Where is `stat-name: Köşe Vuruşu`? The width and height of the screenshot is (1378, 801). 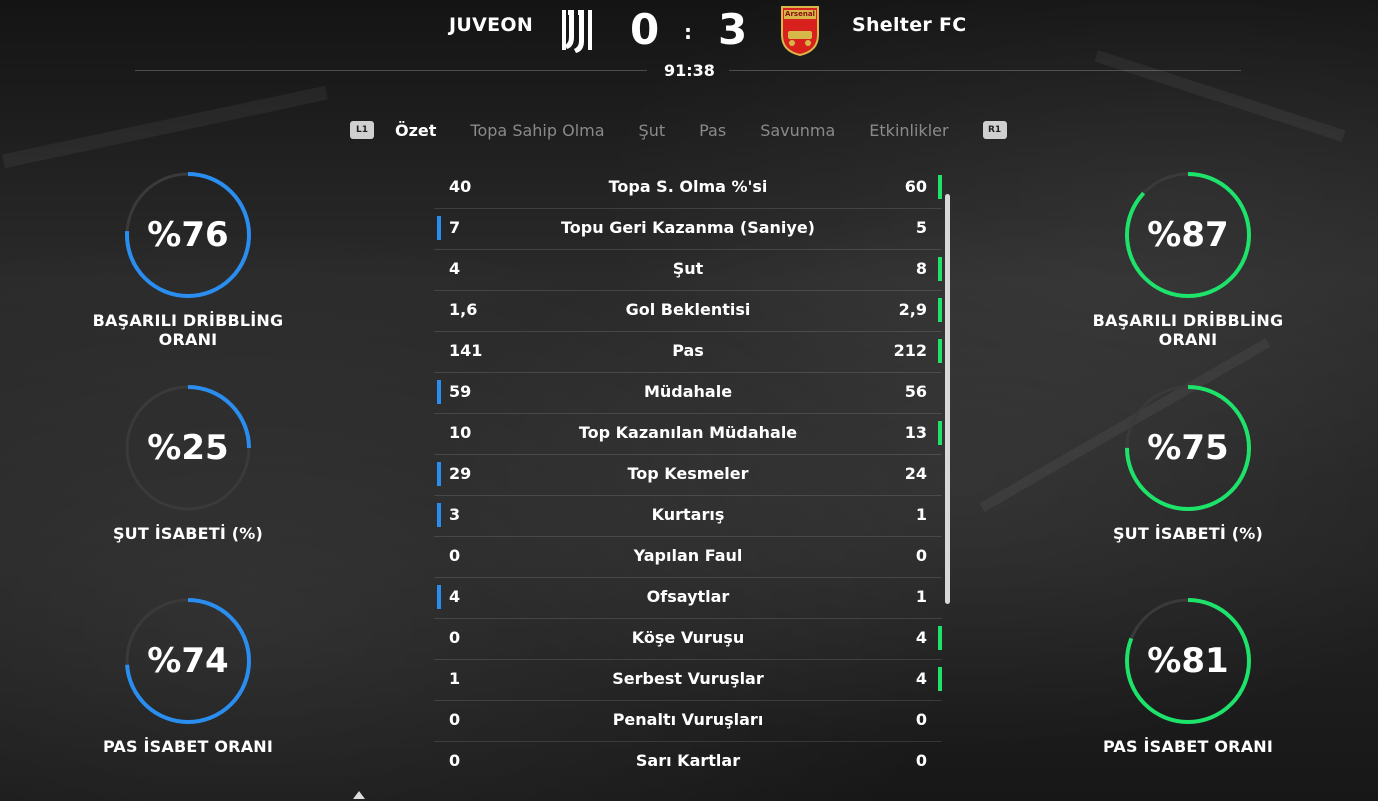 stat-name: Köşe Vuruşu is located at coordinates (688, 637).